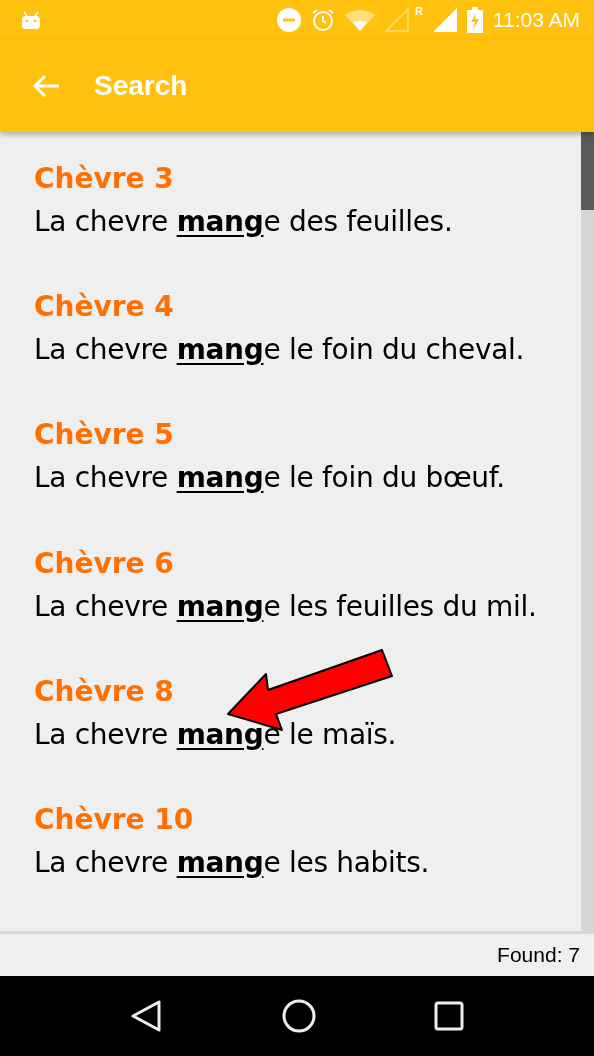  I want to click on wifi-icon, so click(359, 20).